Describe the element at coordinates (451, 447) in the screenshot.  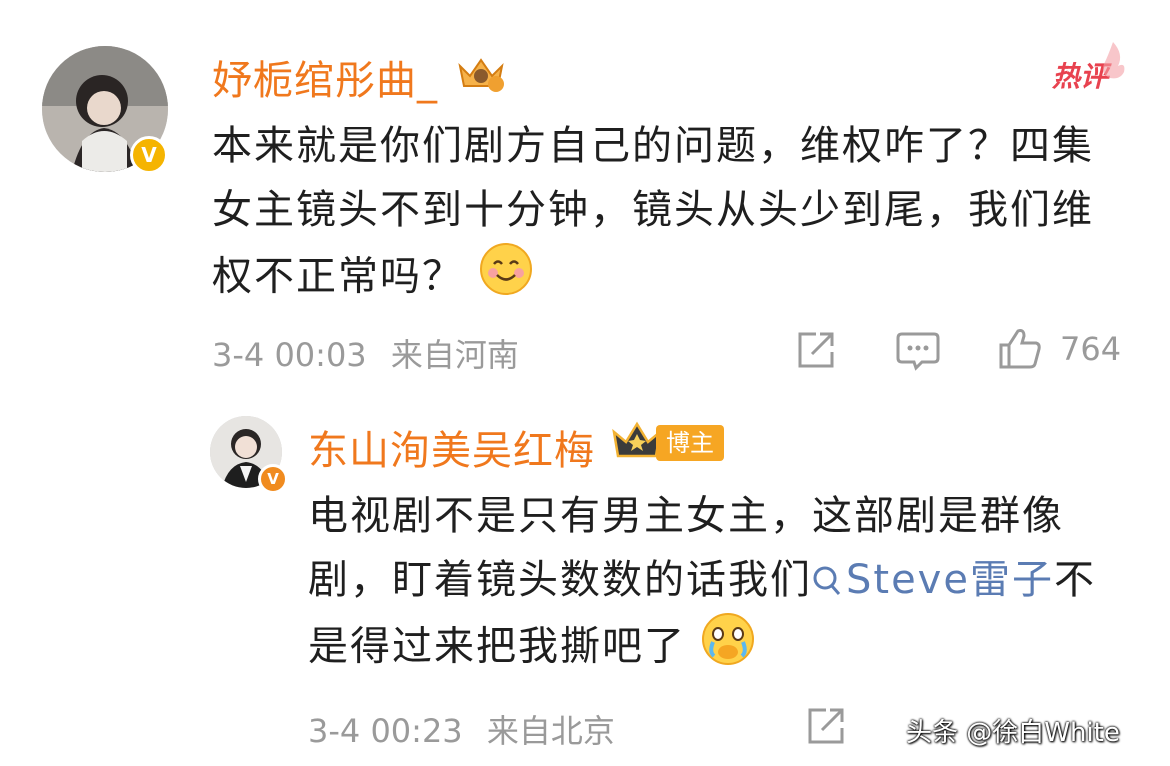
I see `replier-username: 东山洵美吴红梅` at that location.